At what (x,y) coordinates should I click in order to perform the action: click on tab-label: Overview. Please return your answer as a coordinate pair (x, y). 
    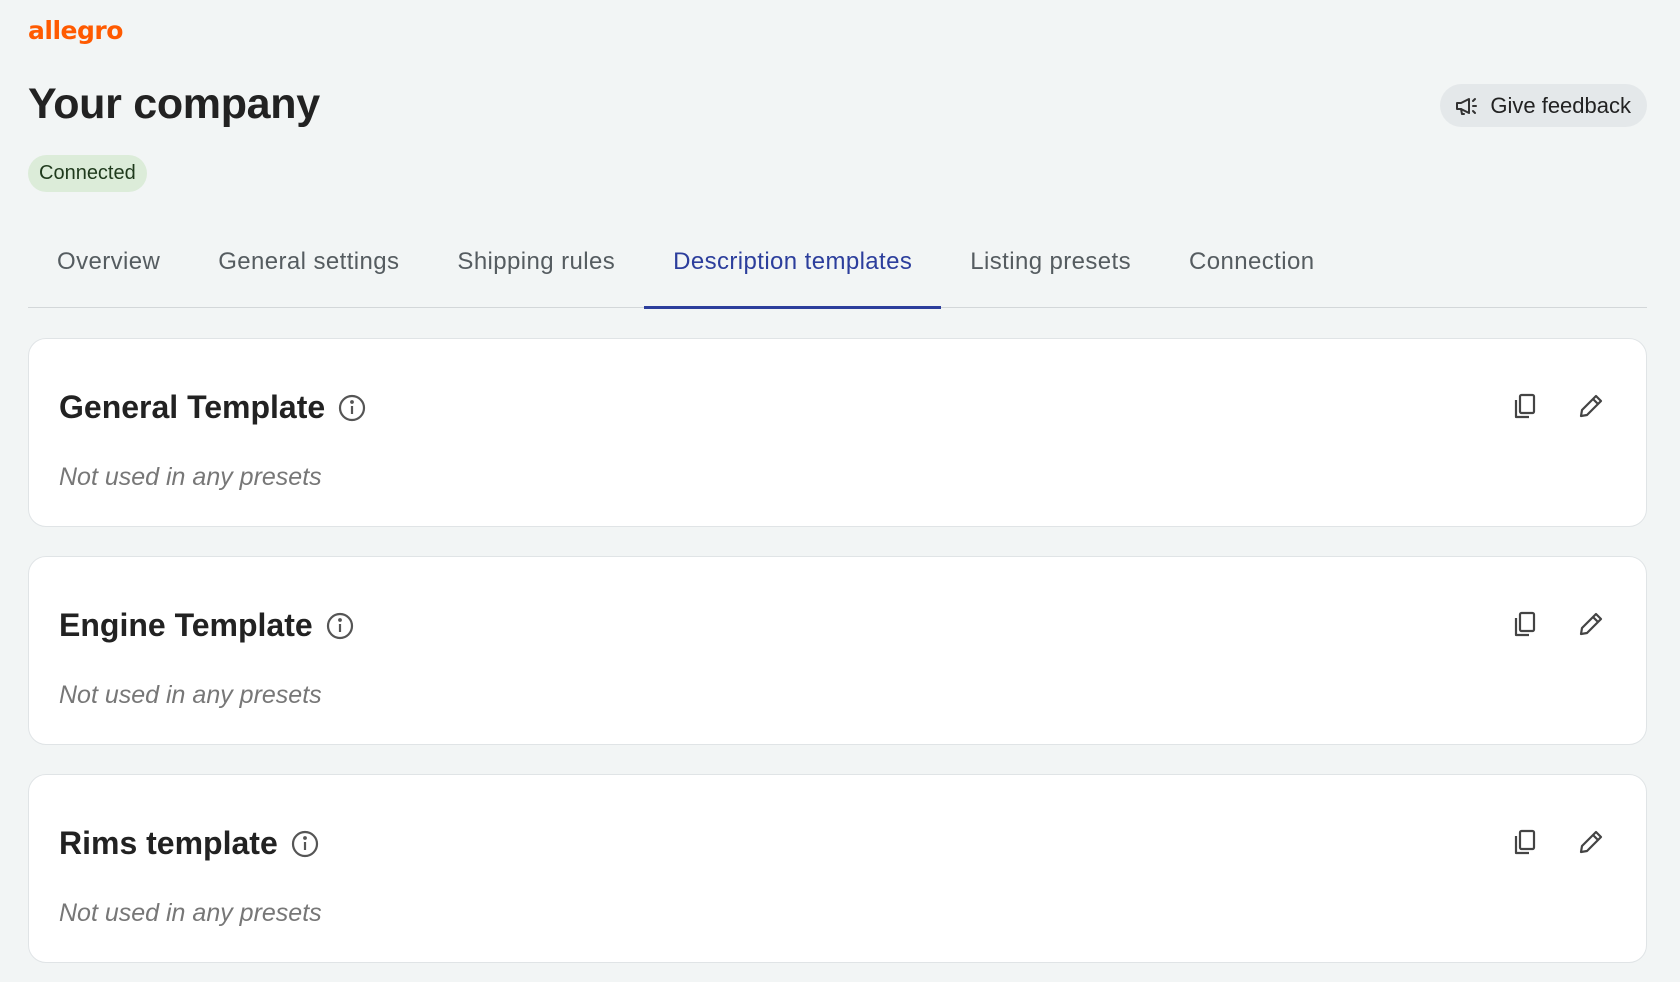
    Looking at the image, I should click on (109, 261).